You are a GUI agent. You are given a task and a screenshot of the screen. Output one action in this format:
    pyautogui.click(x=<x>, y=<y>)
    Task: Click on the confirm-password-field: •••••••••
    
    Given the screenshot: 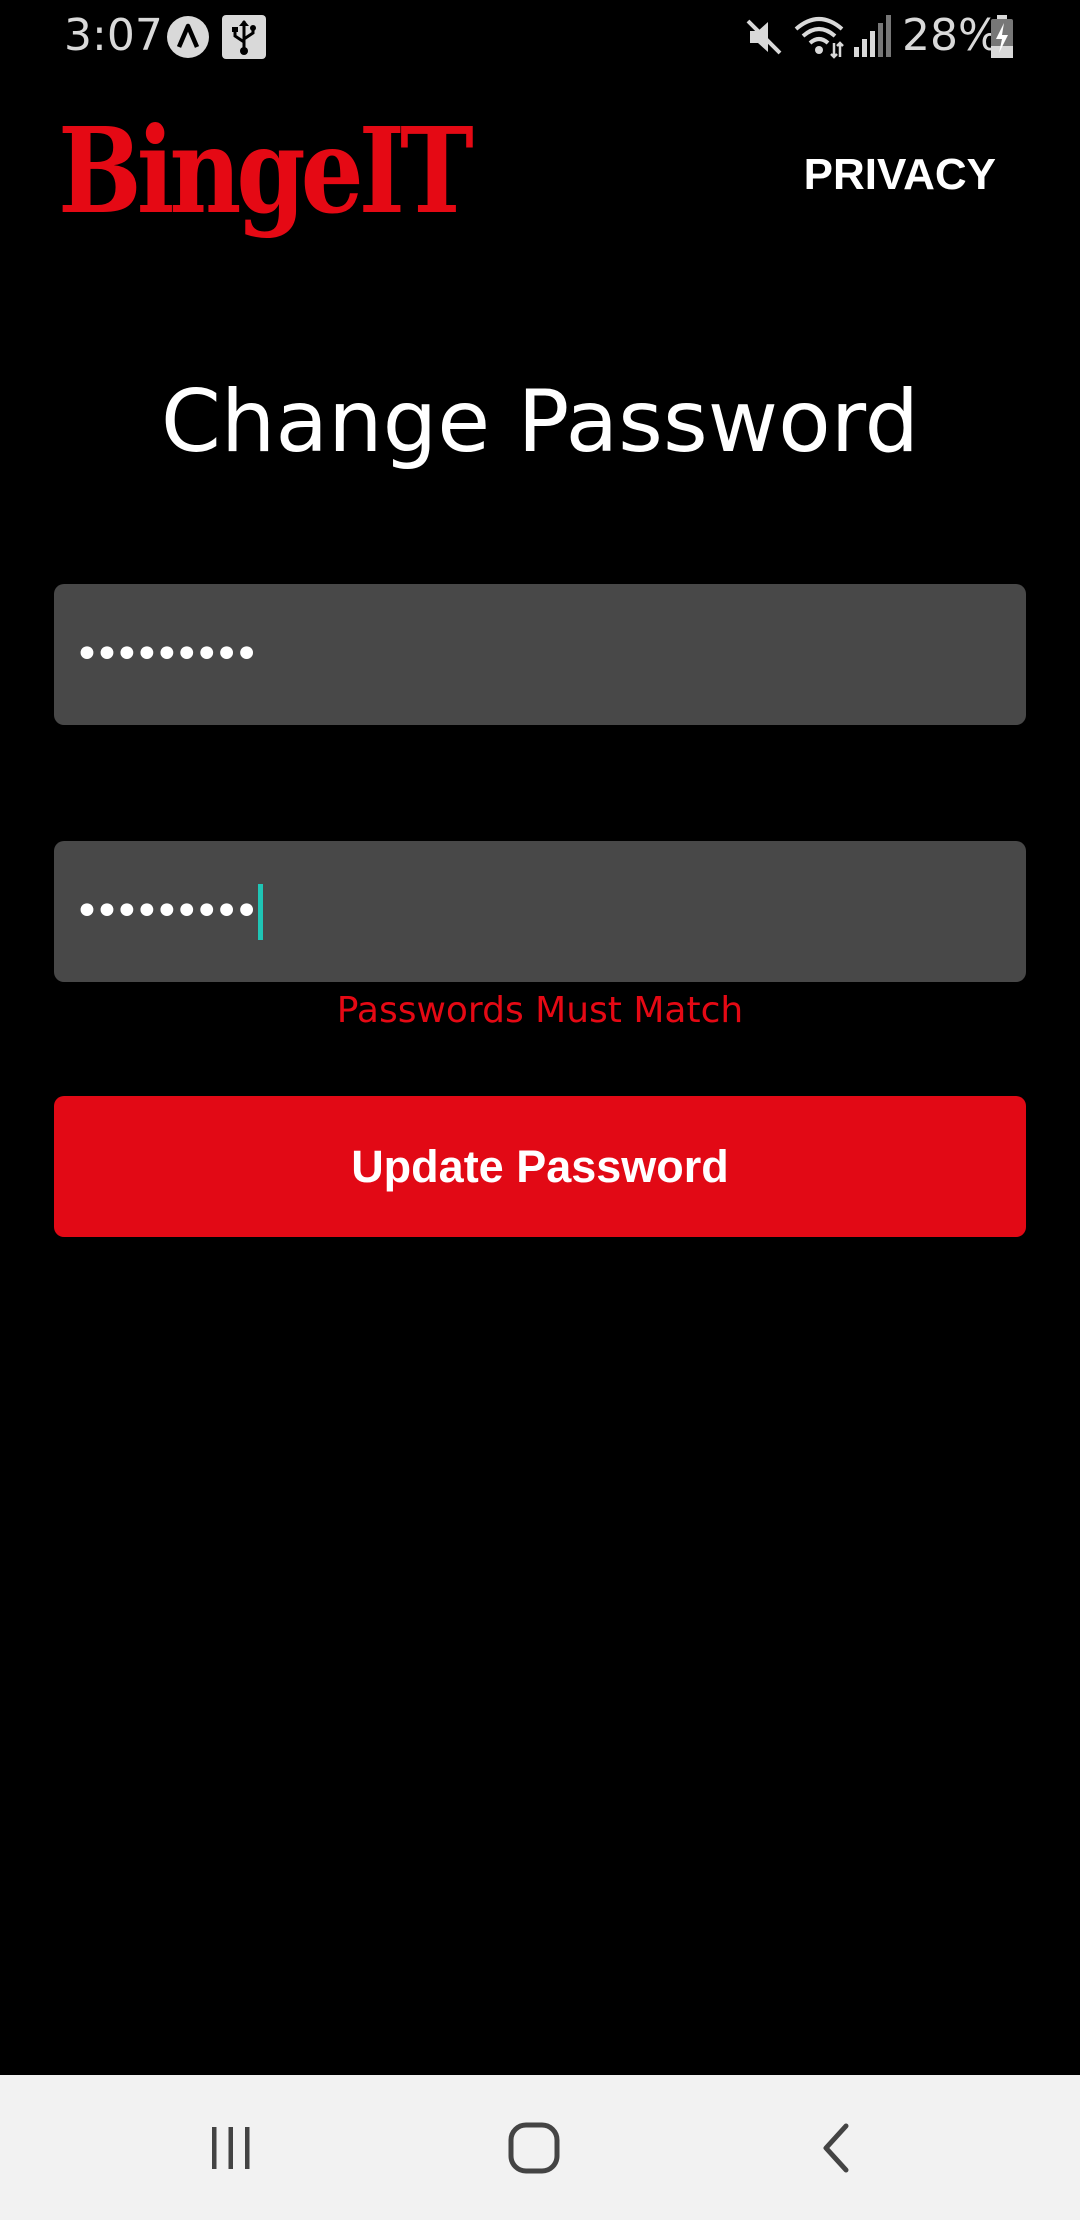 What is the action you would take?
    pyautogui.click(x=540, y=911)
    